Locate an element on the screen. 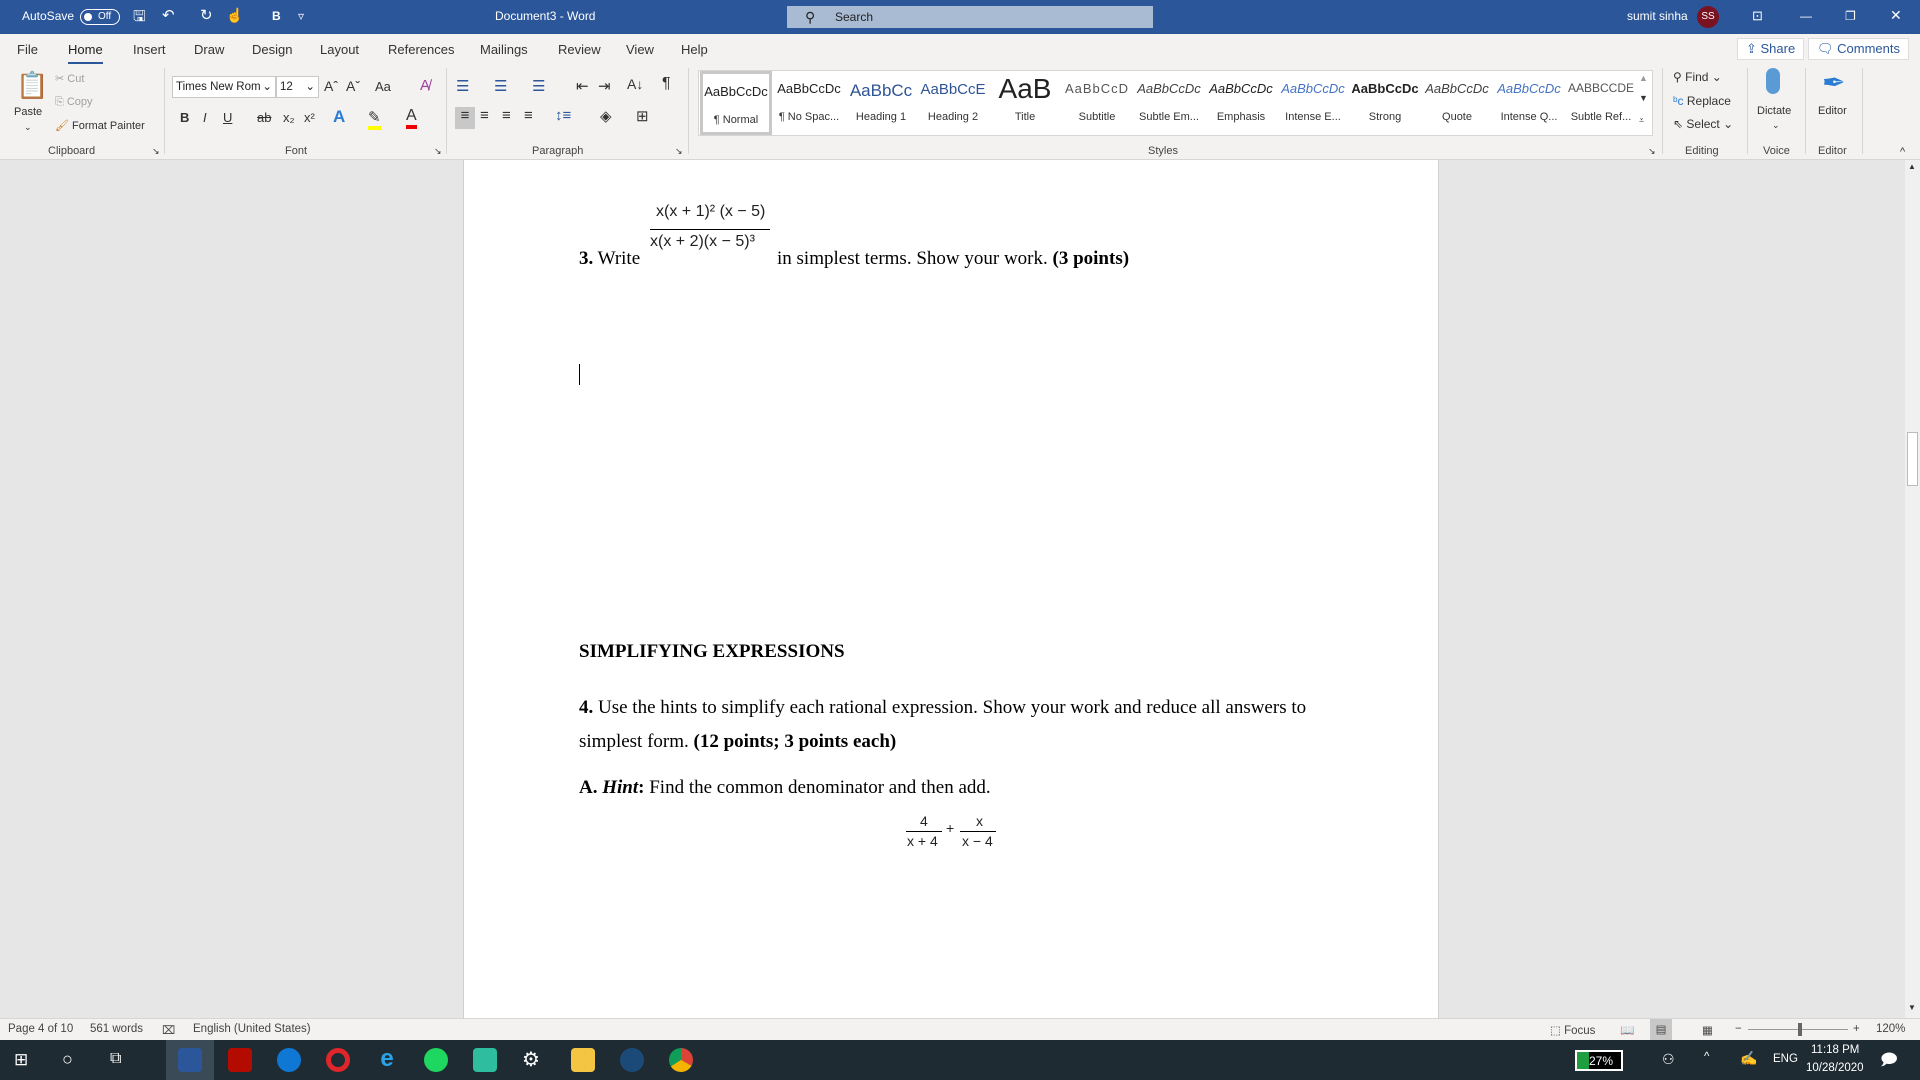 The height and width of the screenshot is (1080, 1920). print-layout-icon: ▤ is located at coordinates (1661, 1029).